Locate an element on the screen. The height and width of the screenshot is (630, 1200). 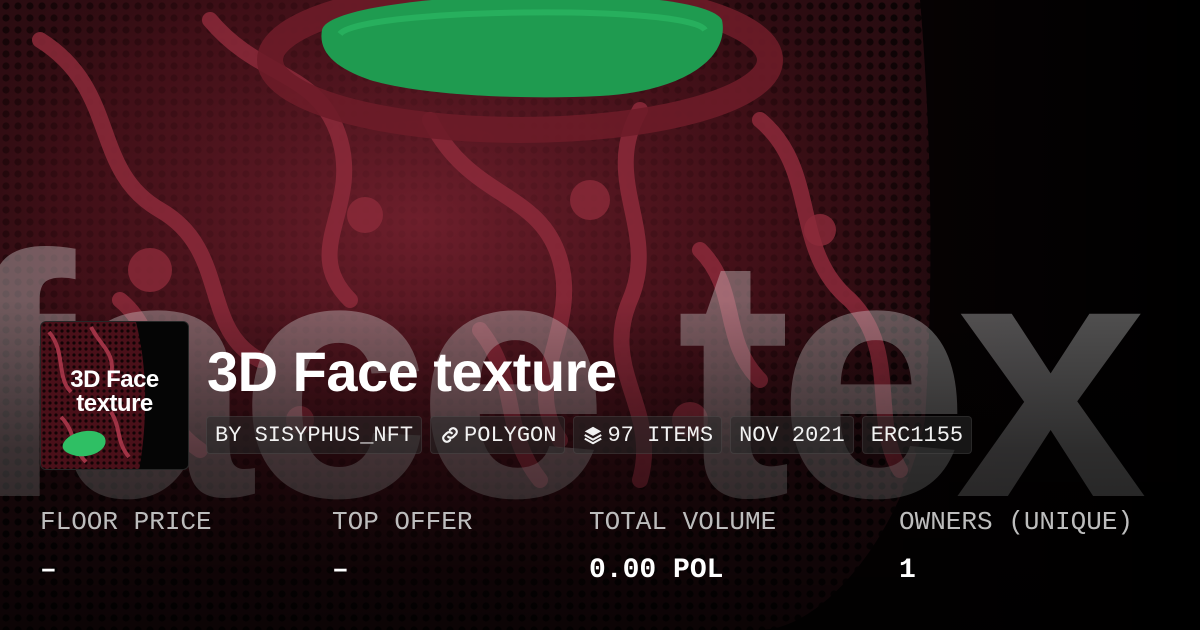
stat-total-volume: TOTAL VOLUME 0.00 POL is located at coordinates (682, 546).